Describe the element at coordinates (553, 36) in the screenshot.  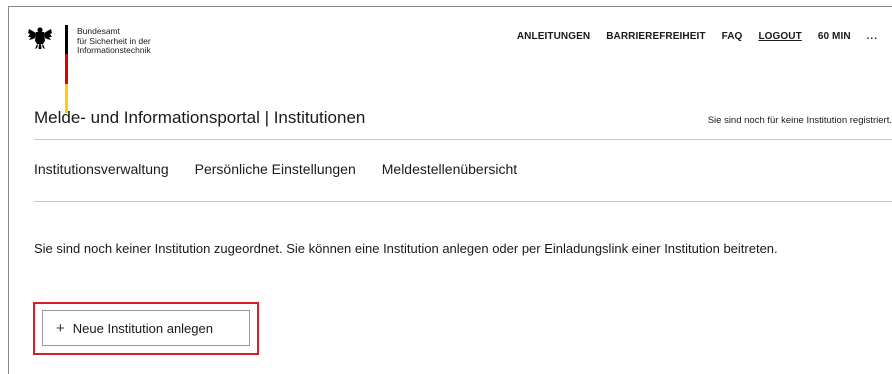
I see `nav-anleitungen: ANLEITUNGEN` at that location.